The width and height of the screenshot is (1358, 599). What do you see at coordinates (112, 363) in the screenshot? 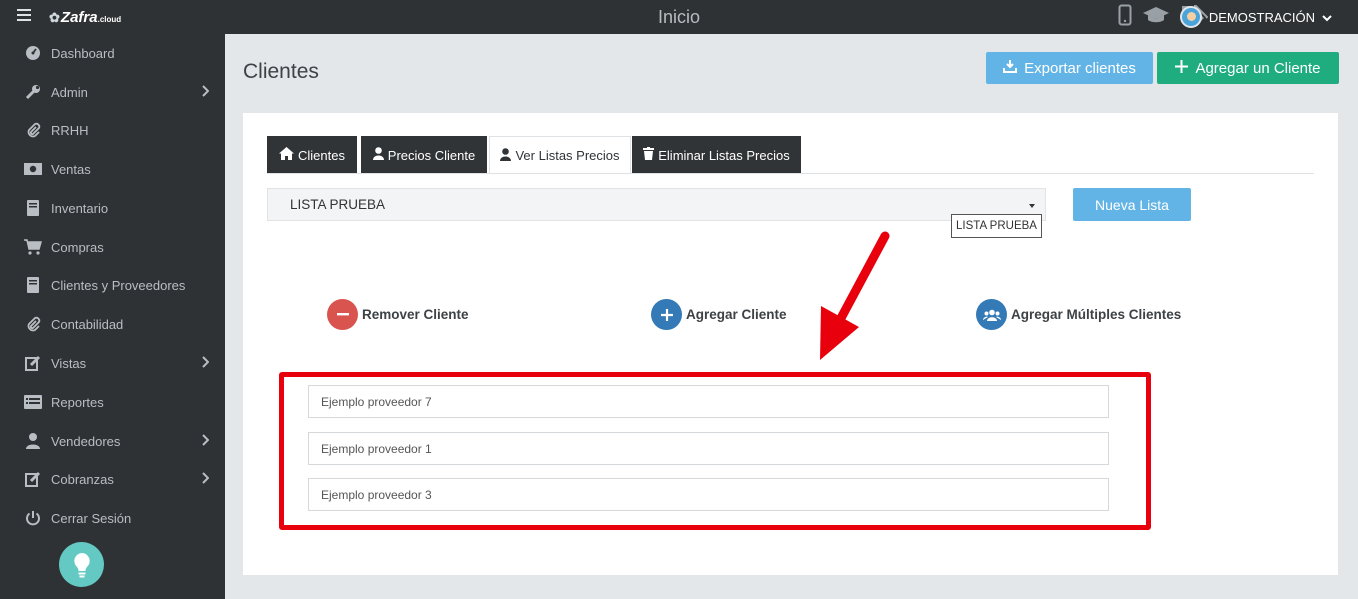
I see `sidebar-item-vistas: Vistas` at bounding box center [112, 363].